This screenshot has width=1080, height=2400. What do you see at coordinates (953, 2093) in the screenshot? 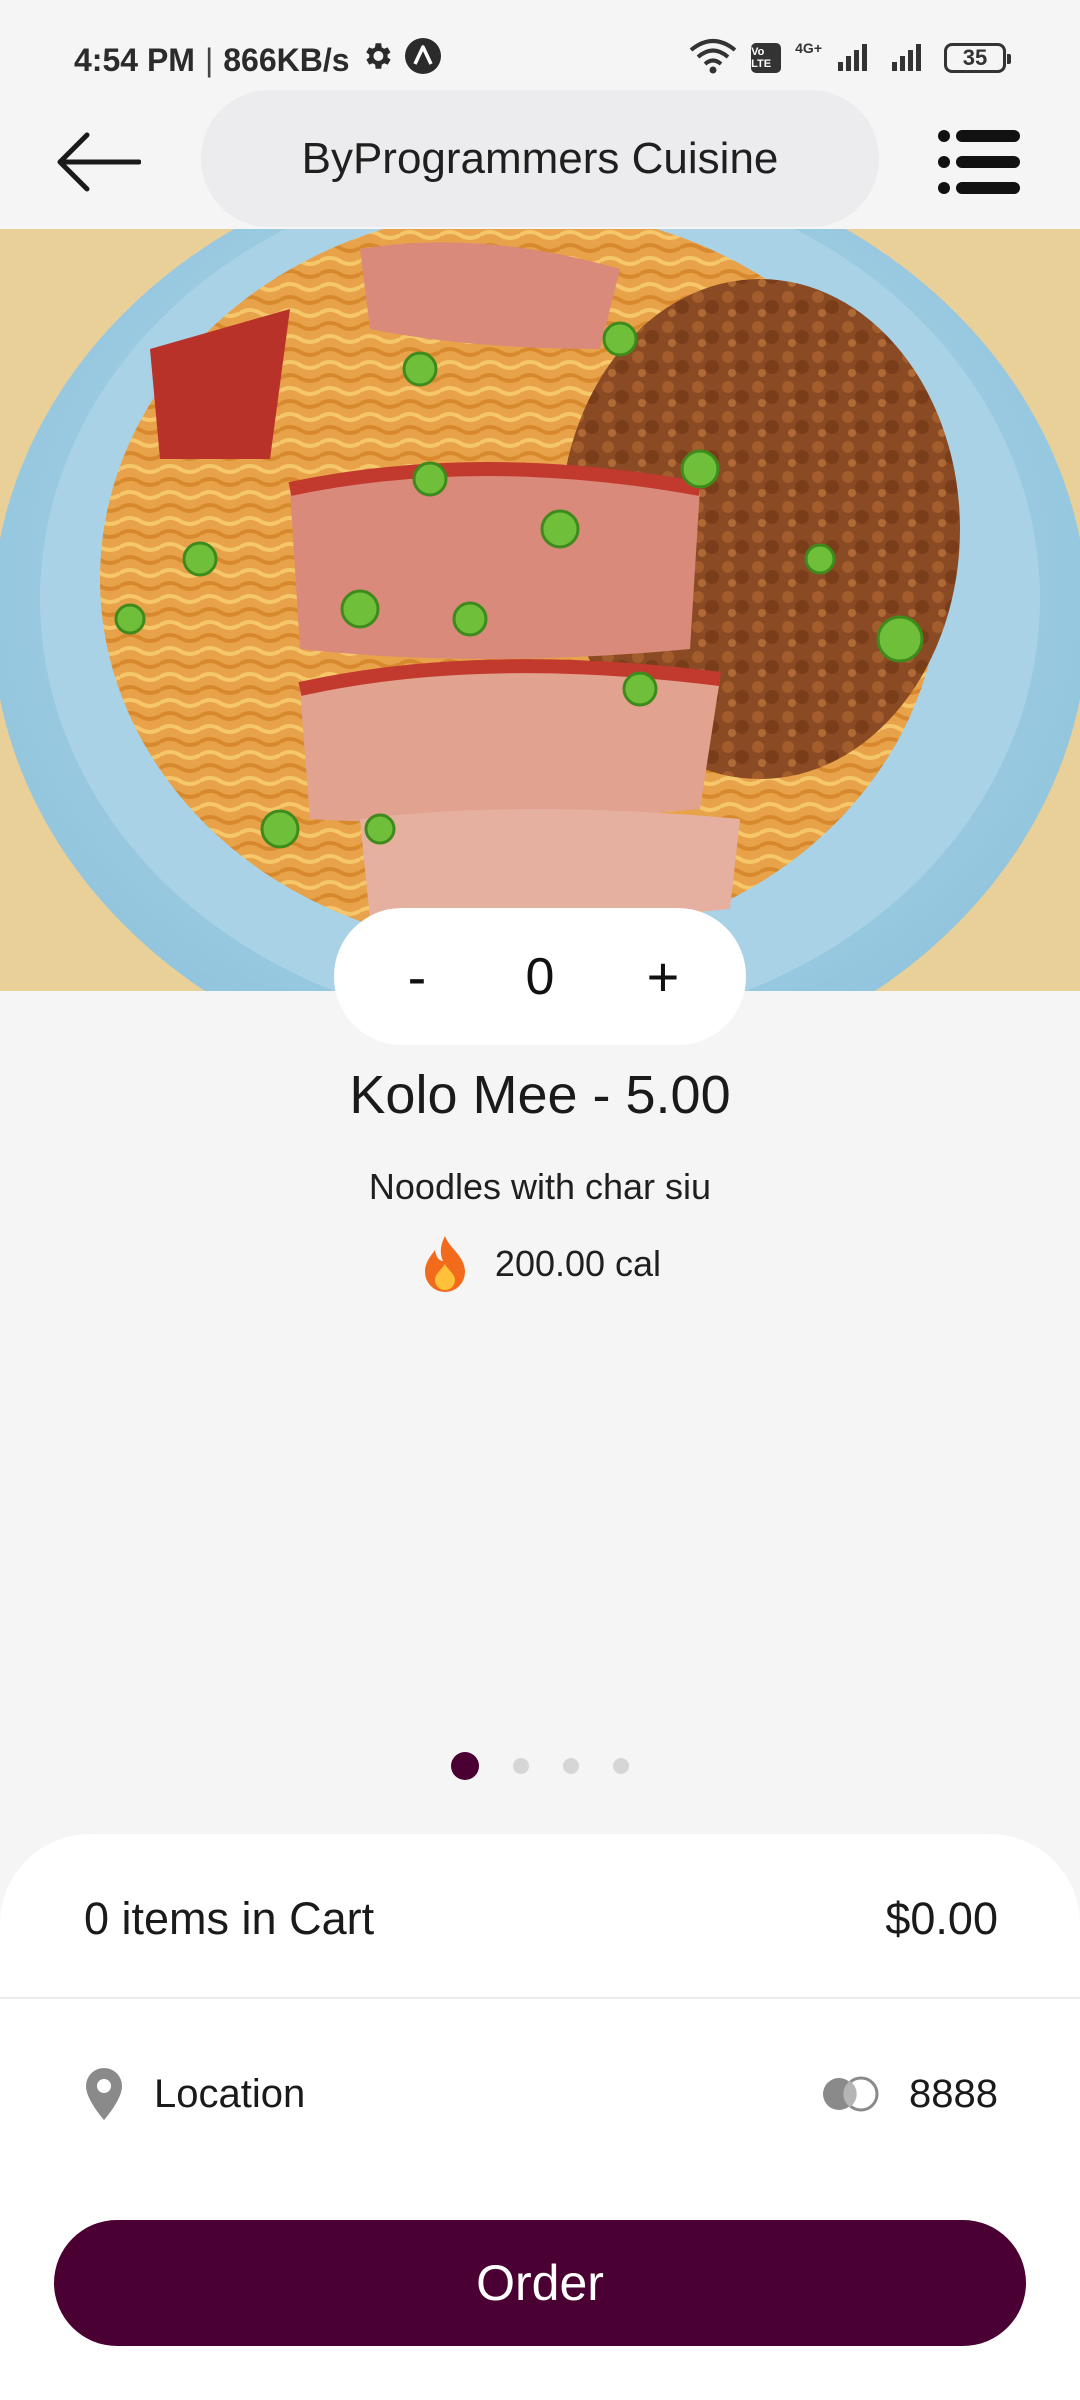
I see `card-number: 8888` at bounding box center [953, 2093].